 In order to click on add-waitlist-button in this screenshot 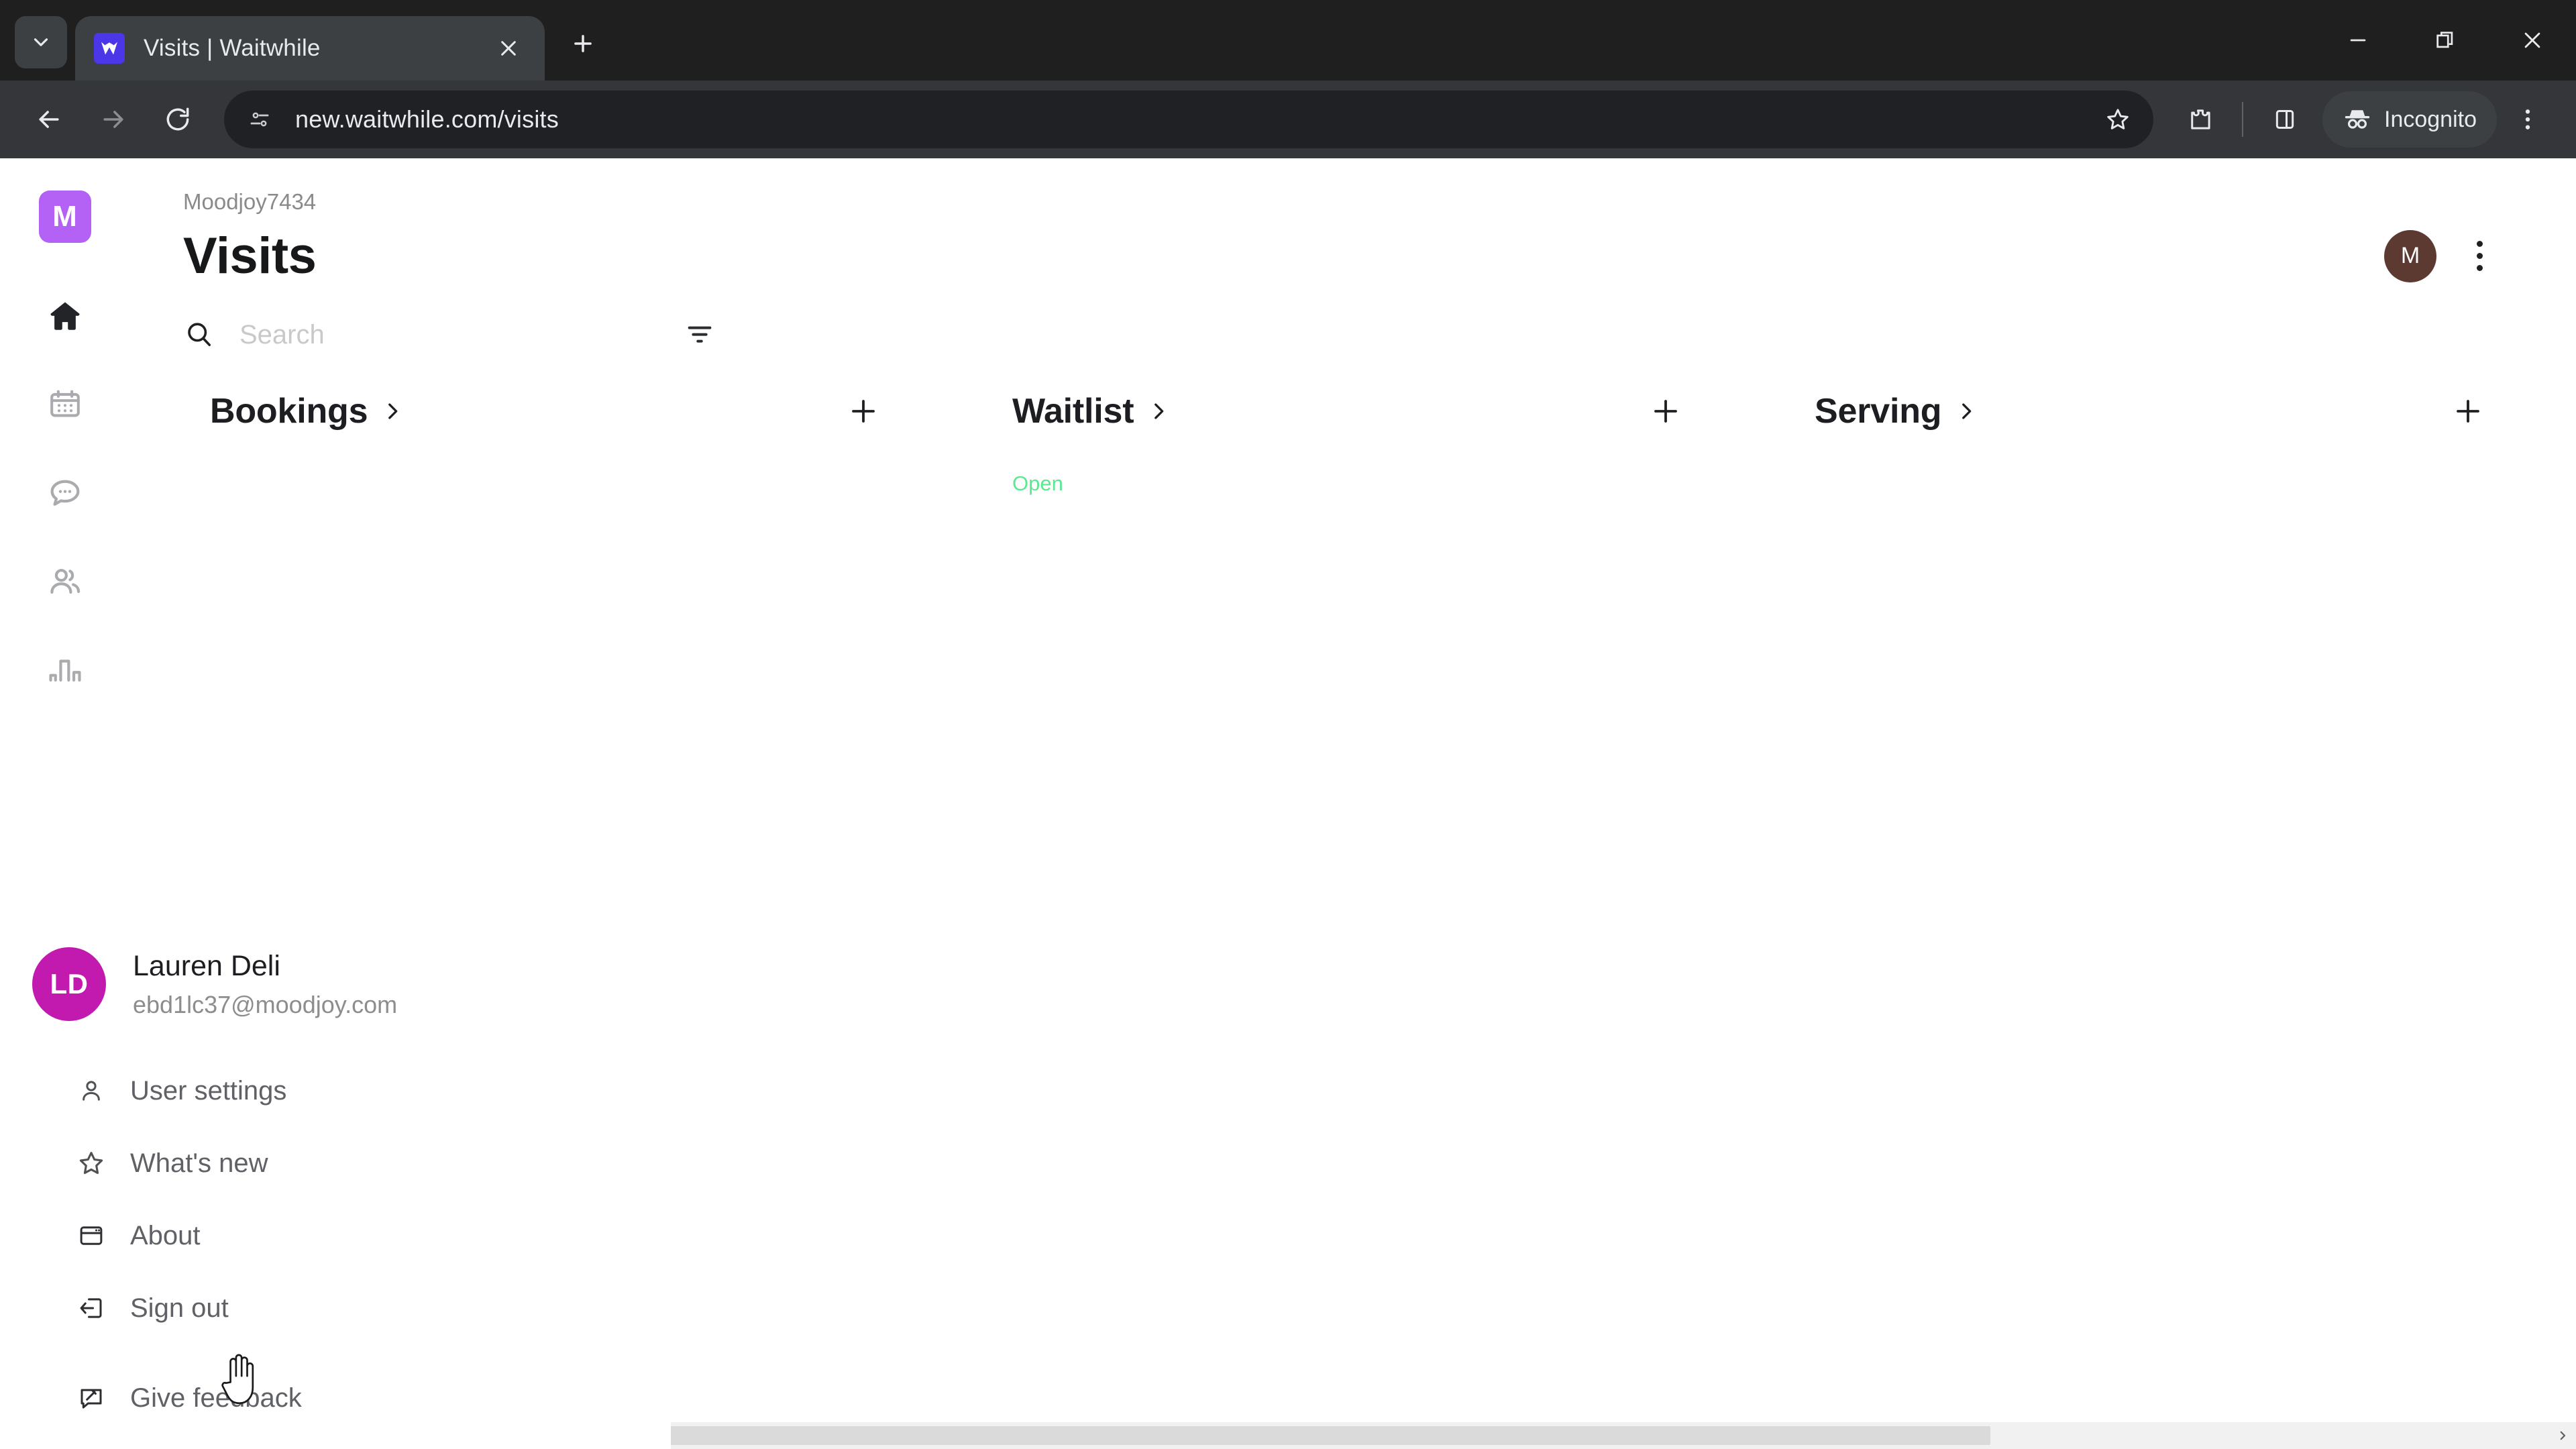, I will do `click(1665, 411)`.